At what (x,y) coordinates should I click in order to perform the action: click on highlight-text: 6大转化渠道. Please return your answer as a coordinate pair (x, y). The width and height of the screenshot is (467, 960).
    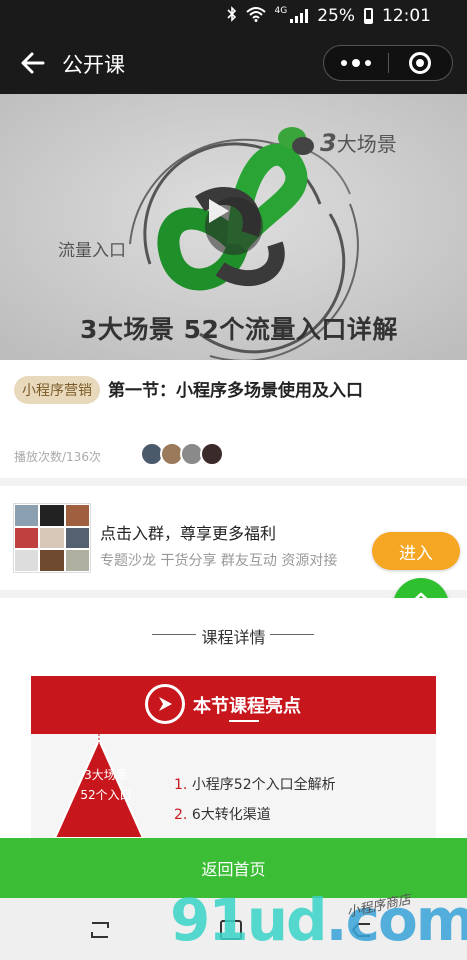
    Looking at the image, I should click on (231, 815).